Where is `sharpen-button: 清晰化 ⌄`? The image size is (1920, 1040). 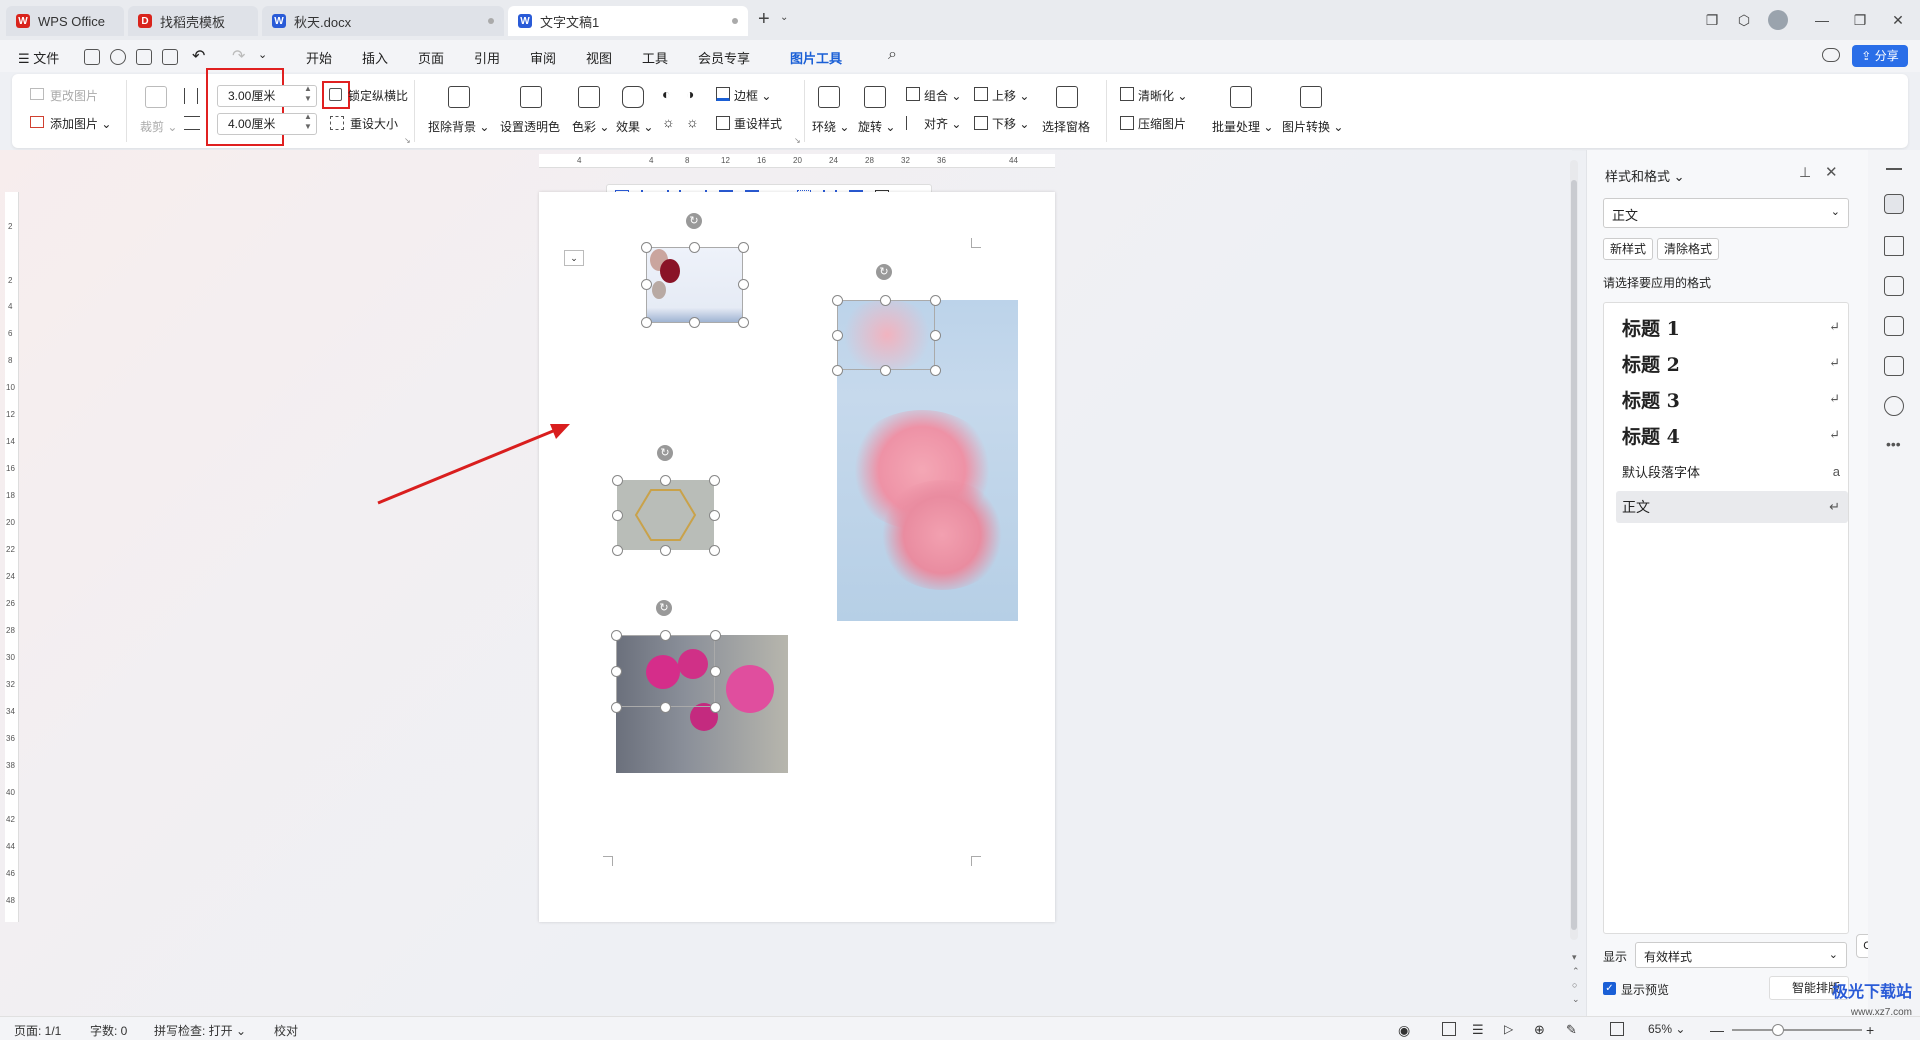 sharpen-button: 清晰化 ⌄ is located at coordinates (1162, 95).